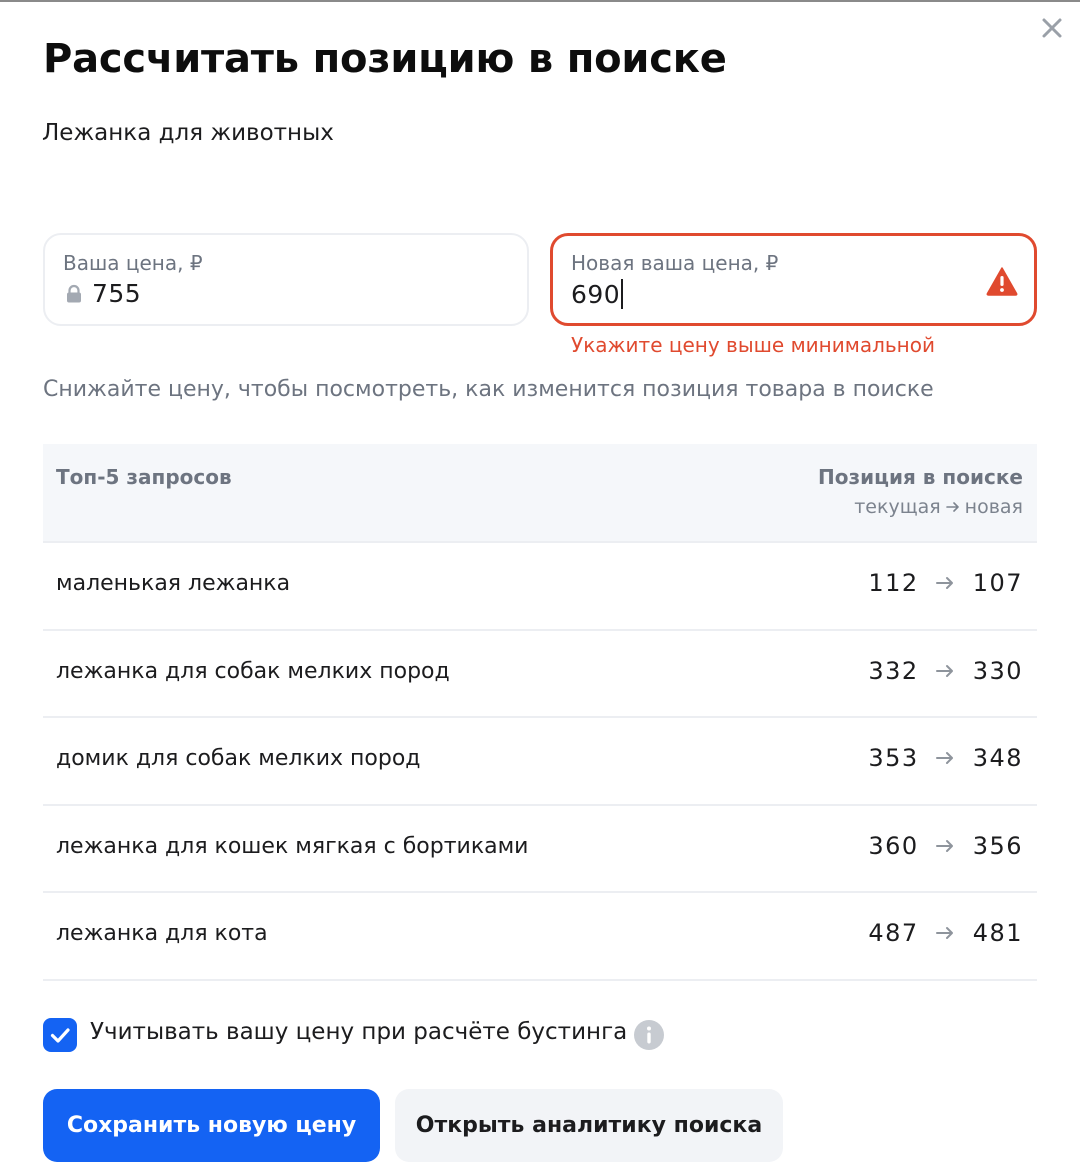 Image resolution: width=1080 pixels, height=1176 pixels. Describe the element at coordinates (211, 1125) in the screenshot. I see `save-new-price-button: Сохранить новую цену` at that location.